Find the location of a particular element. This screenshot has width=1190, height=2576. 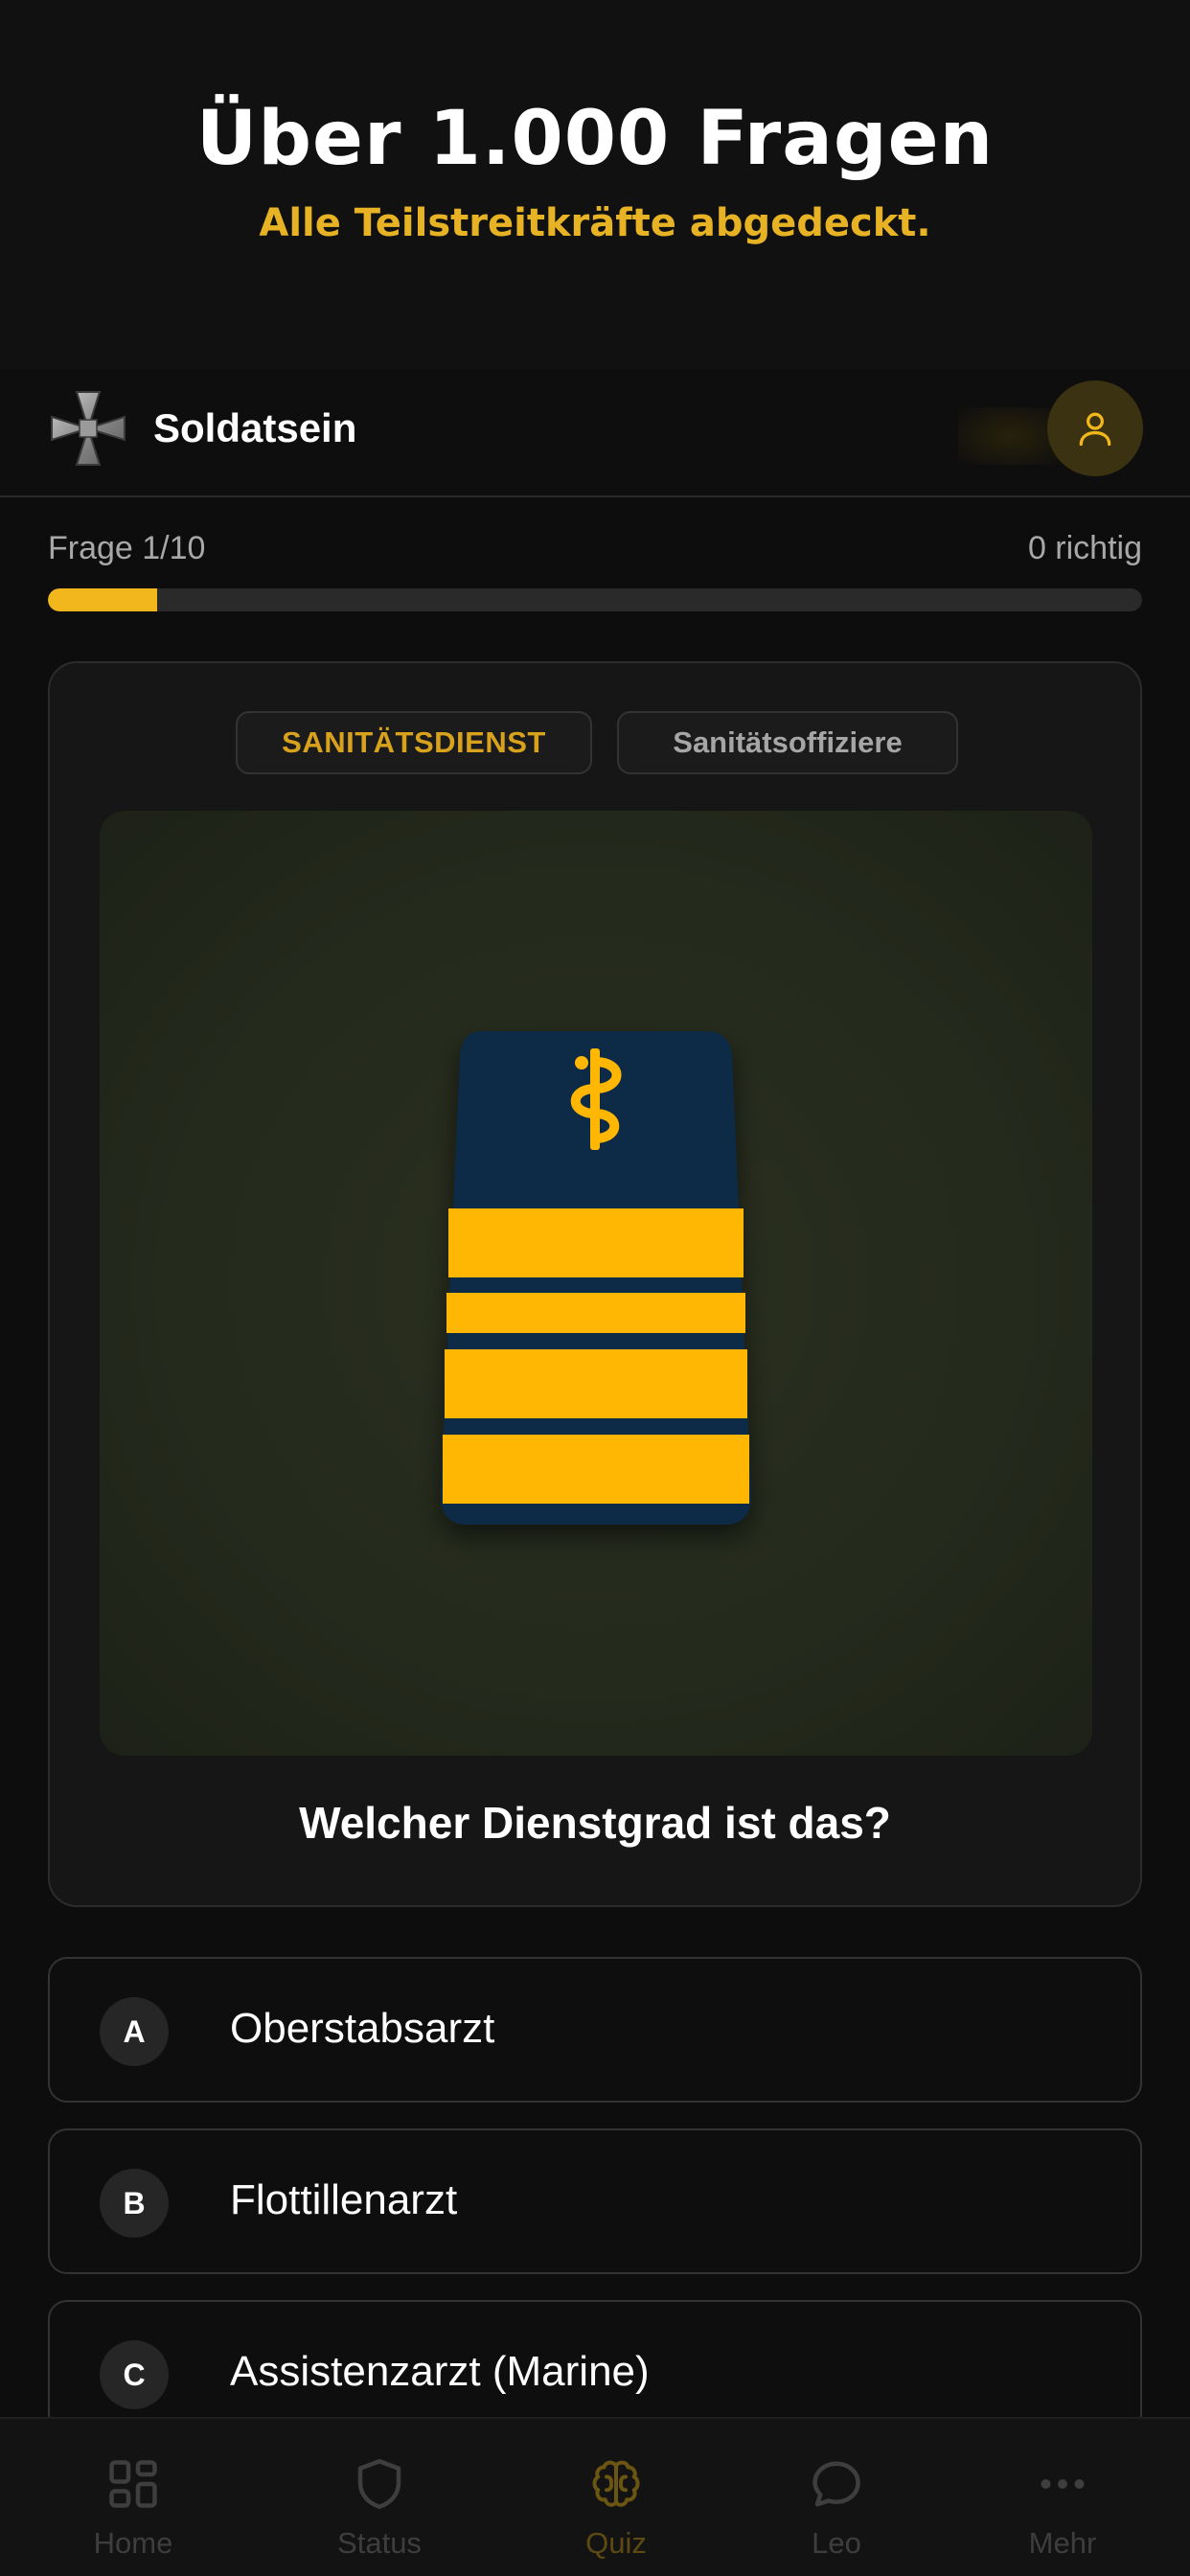

shield-icon is located at coordinates (379, 2484).